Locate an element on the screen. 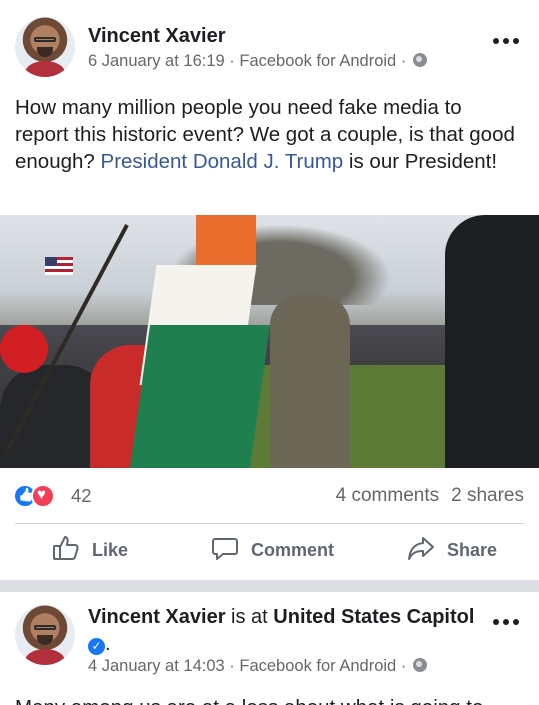 Image resolution: width=539 pixels, height=705 pixels. location-link: United States Capitol is located at coordinates (373, 617).